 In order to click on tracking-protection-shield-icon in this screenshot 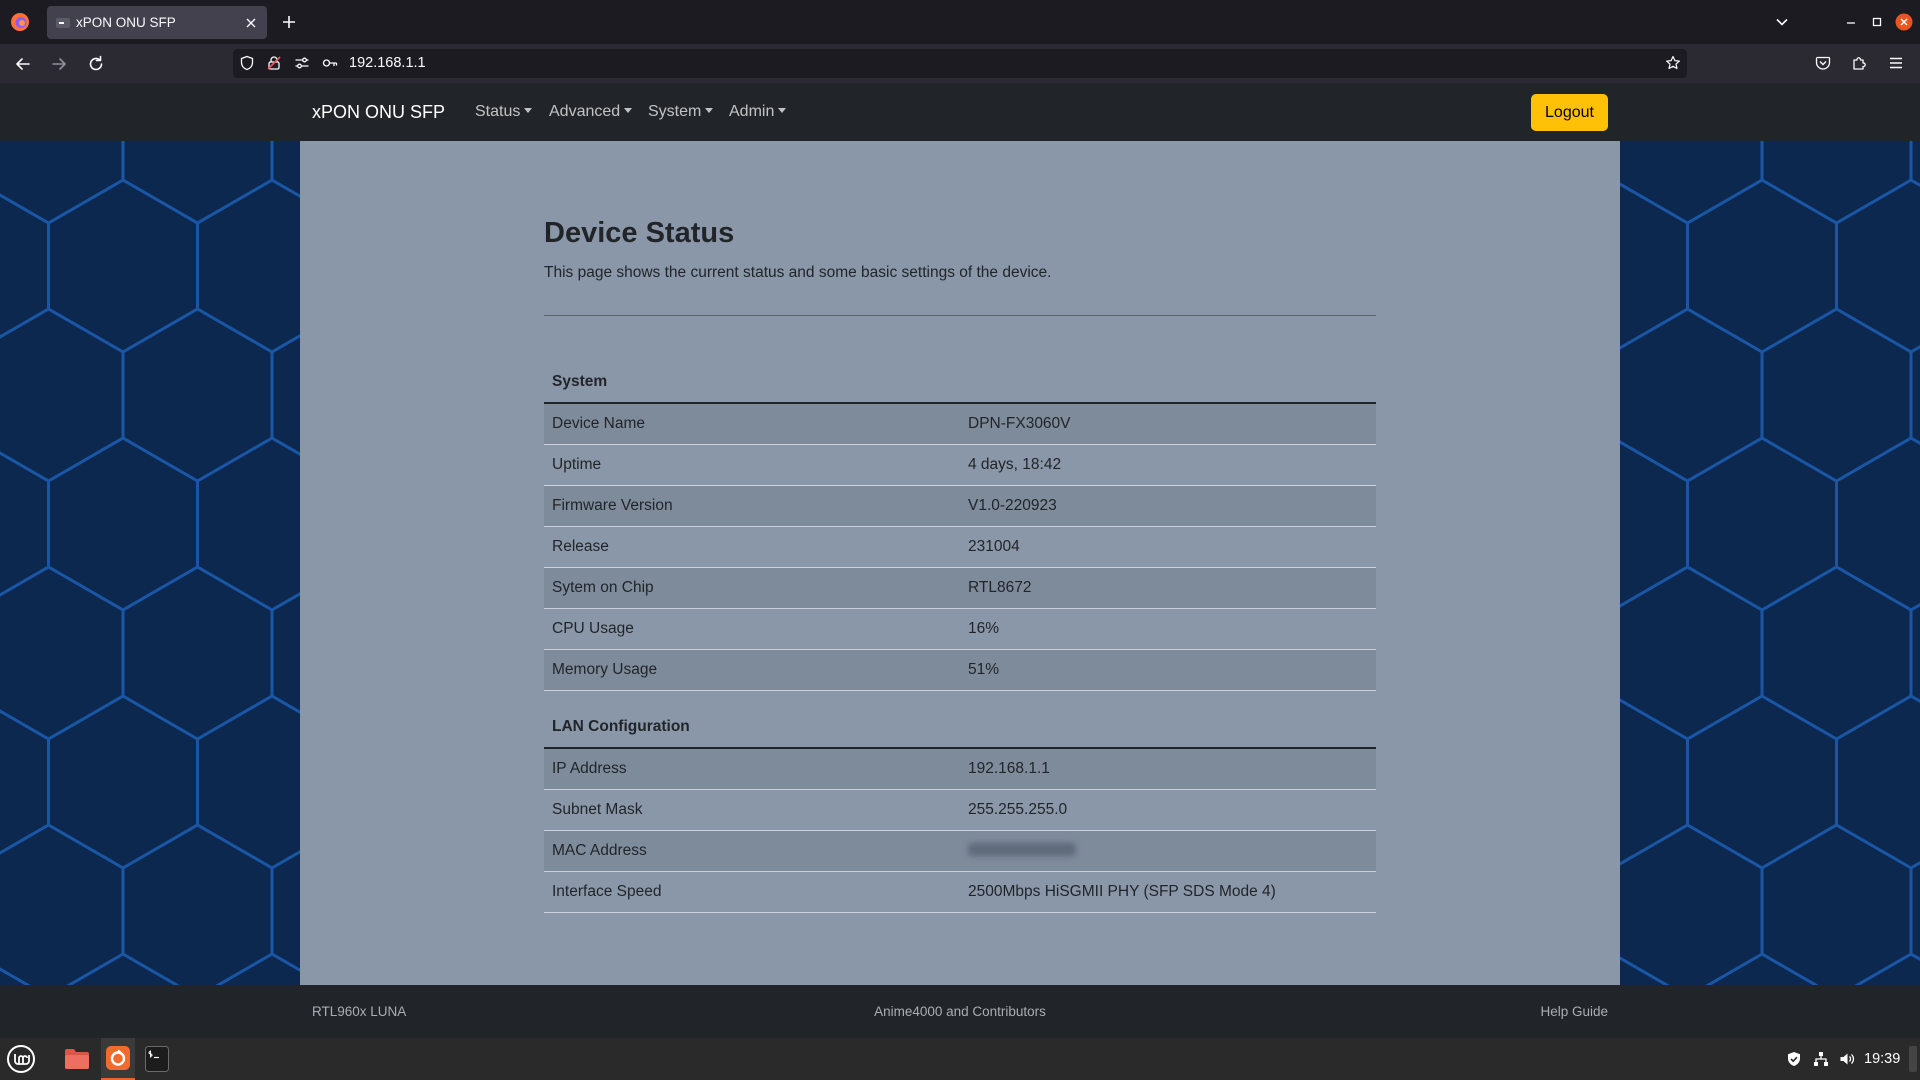, I will do `click(247, 63)`.